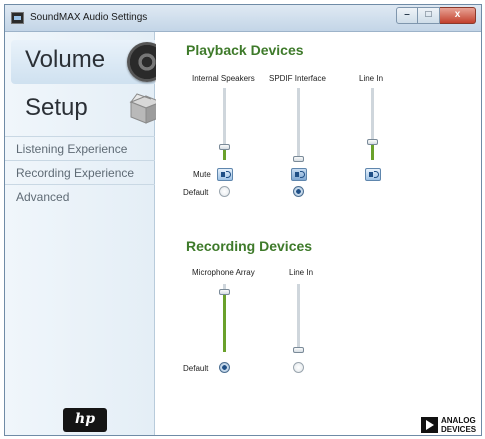 Image resolution: width=485 pixels, height=439 pixels. Describe the element at coordinates (429, 425) in the screenshot. I see `analog-devices-mark` at that location.